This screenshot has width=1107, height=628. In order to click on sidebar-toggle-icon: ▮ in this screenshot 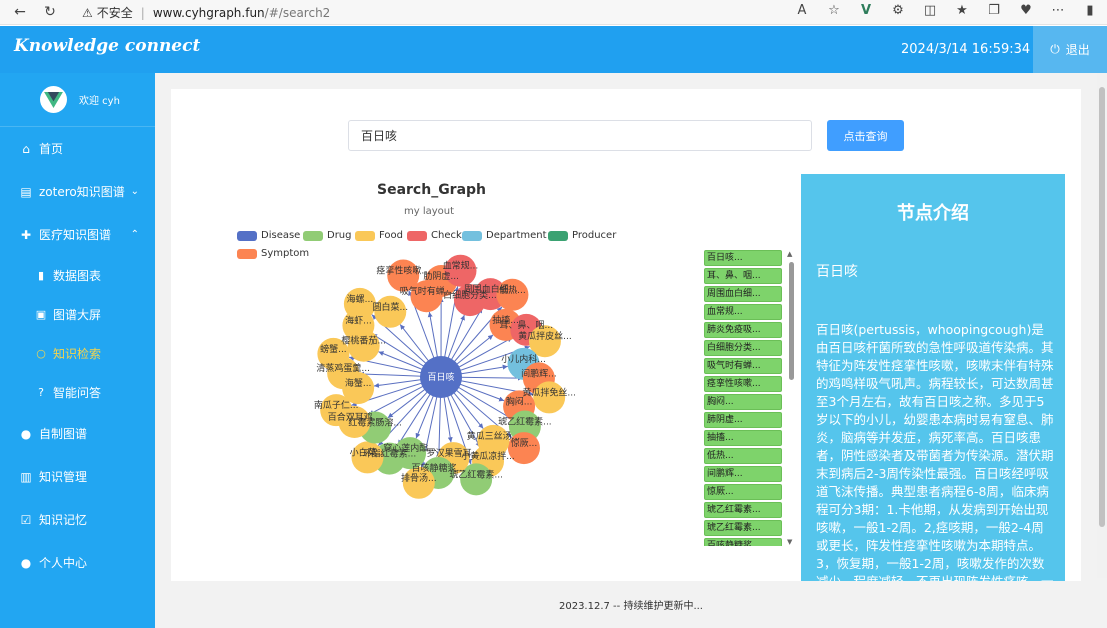, I will do `click(1090, 10)`.